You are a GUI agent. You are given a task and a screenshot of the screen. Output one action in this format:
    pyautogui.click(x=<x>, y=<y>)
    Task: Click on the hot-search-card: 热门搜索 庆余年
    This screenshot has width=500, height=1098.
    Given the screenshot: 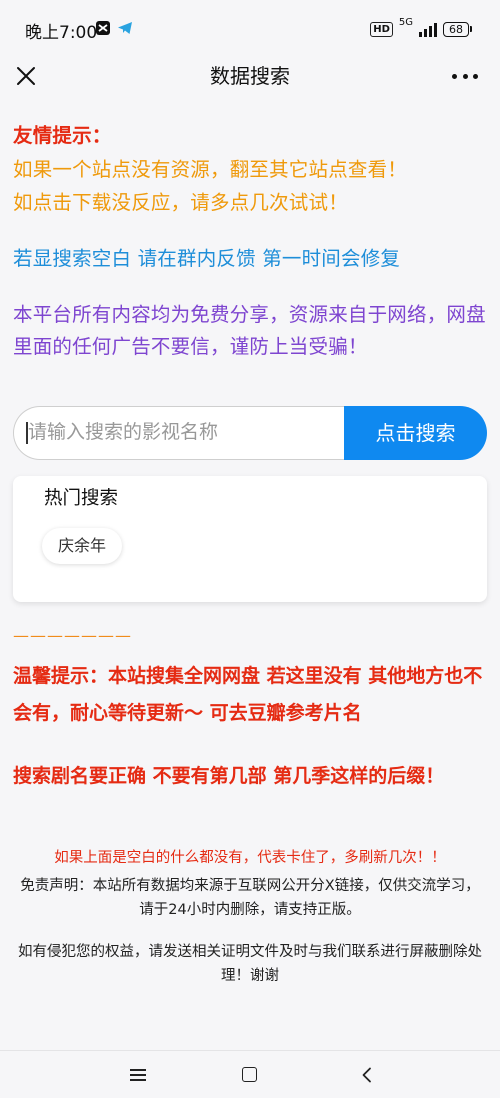 What is the action you would take?
    pyautogui.click(x=250, y=539)
    